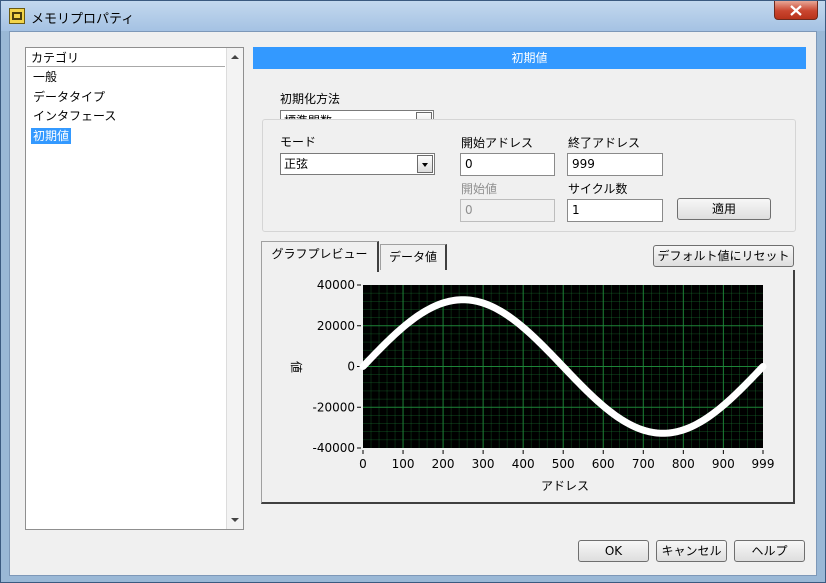 The width and height of the screenshot is (826, 583). Describe the element at coordinates (683, 464) in the screenshot. I see `x-tick-label: 800` at that location.